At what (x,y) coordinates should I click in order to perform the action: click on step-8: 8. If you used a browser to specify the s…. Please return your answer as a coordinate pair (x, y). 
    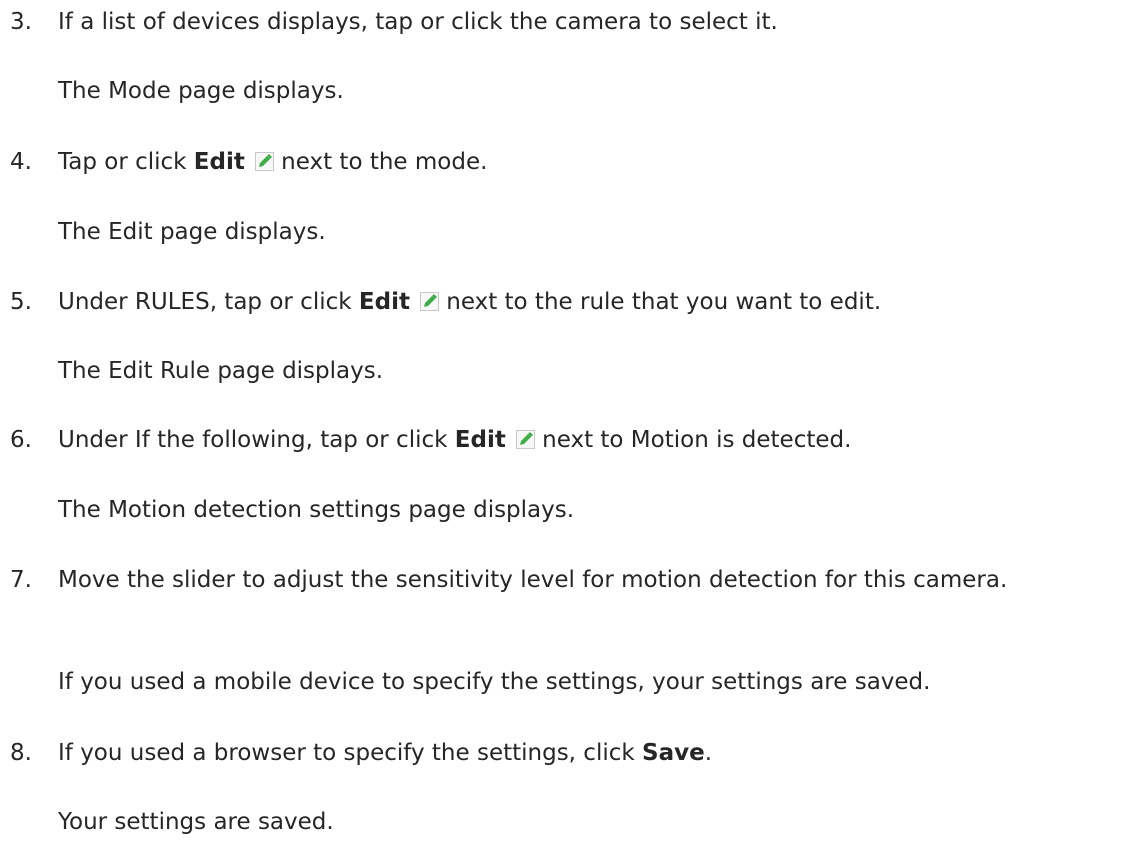
    Looking at the image, I should click on (573, 753).